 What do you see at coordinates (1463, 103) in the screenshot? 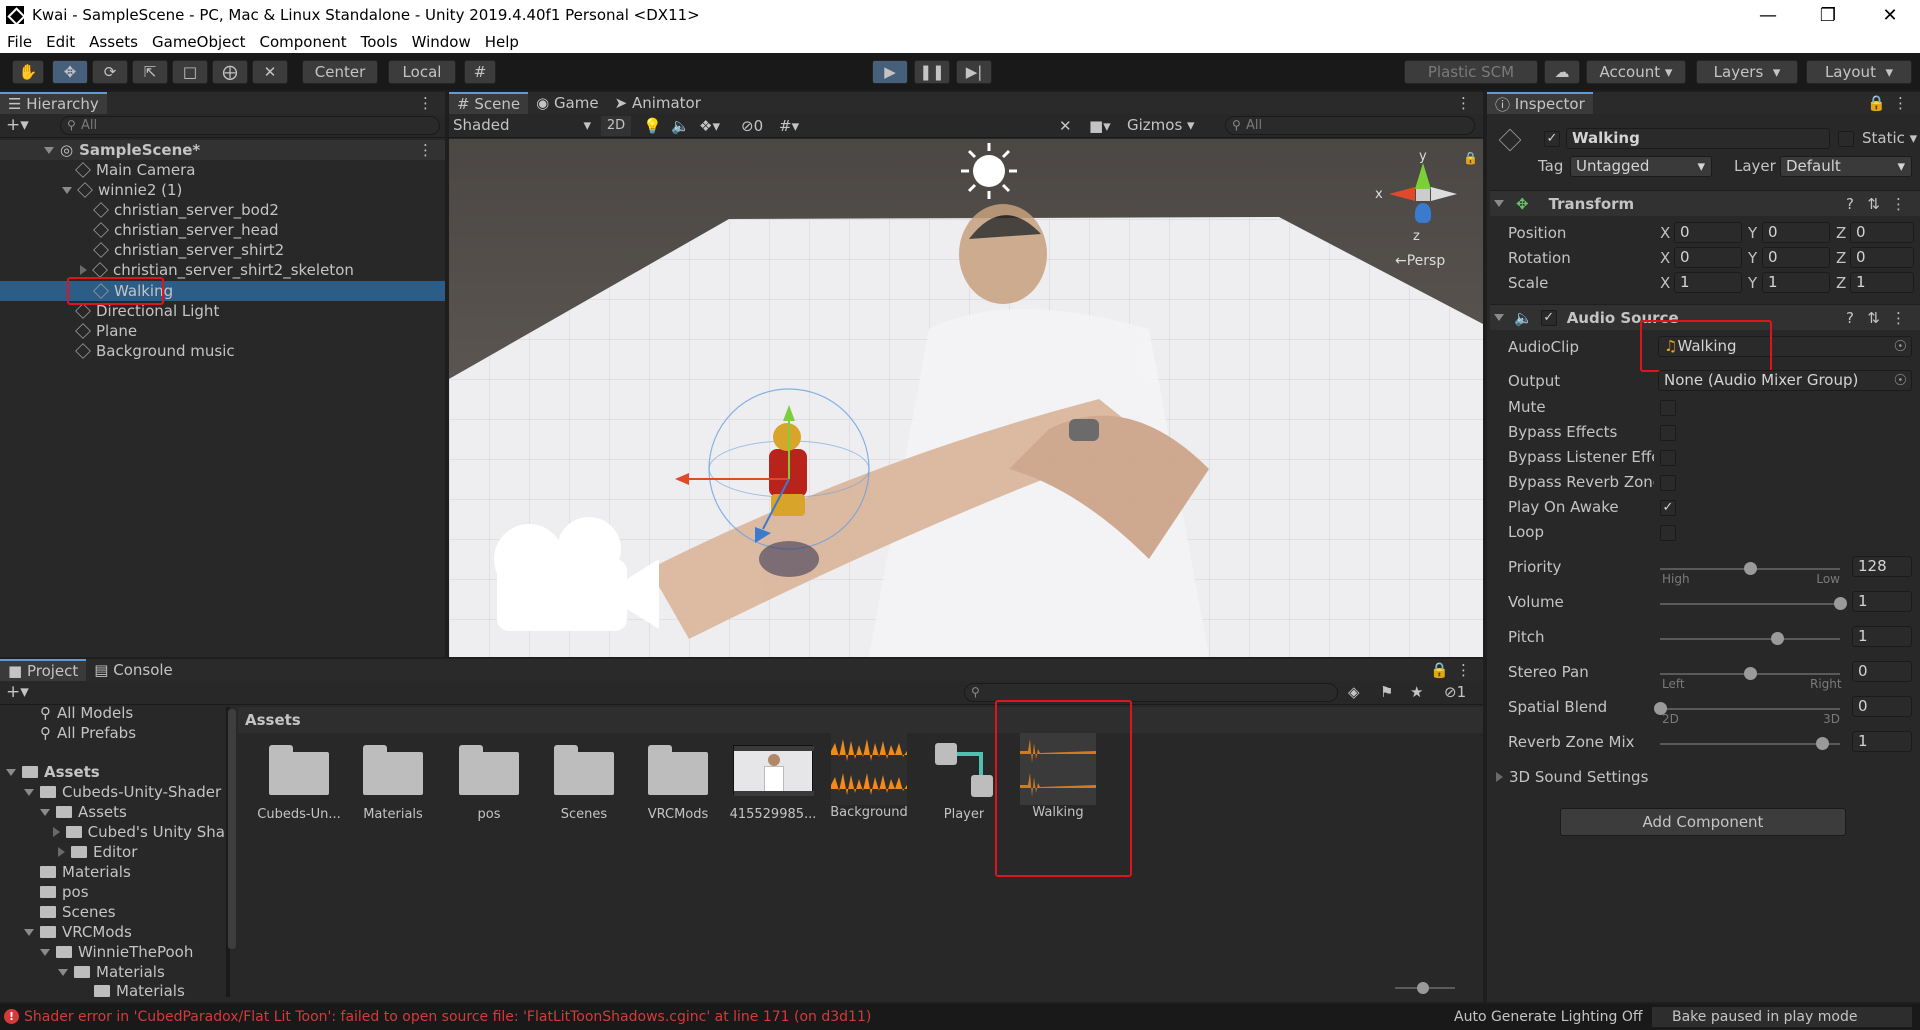
I see `scene-panel-menu-icon: ⋮` at bounding box center [1463, 103].